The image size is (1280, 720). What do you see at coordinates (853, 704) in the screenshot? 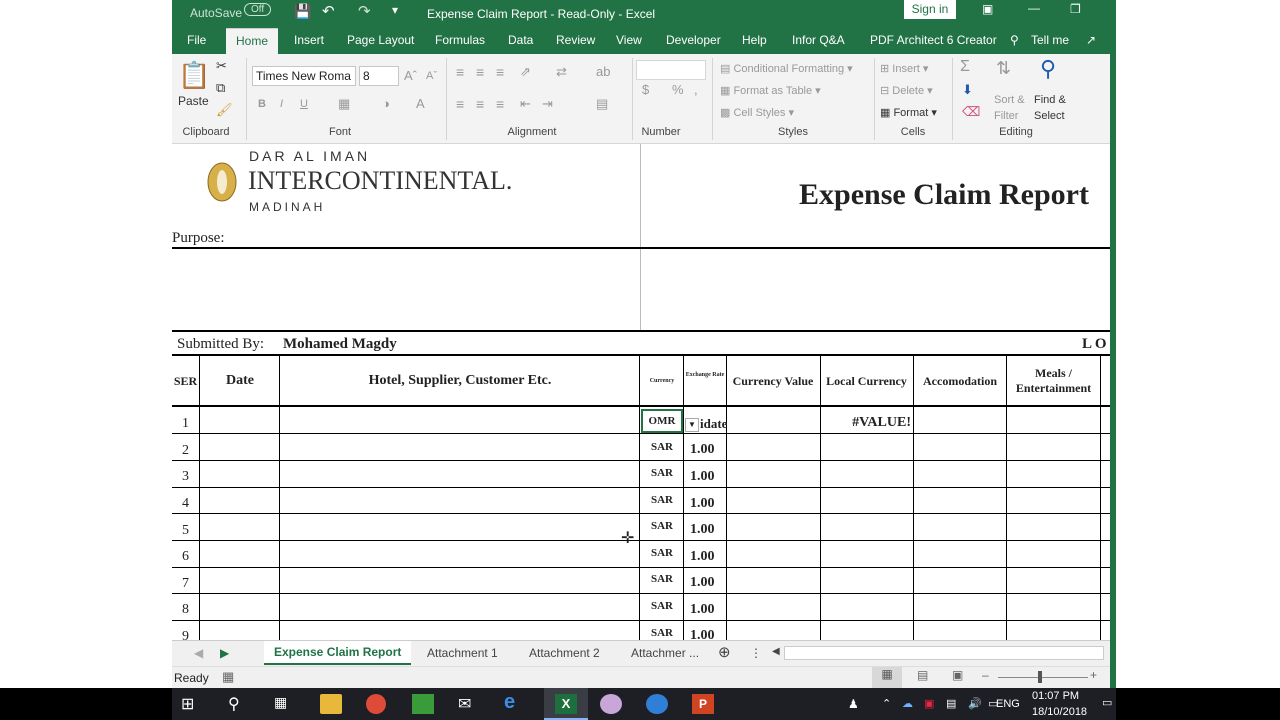
I see `people-icon: ♟` at bounding box center [853, 704].